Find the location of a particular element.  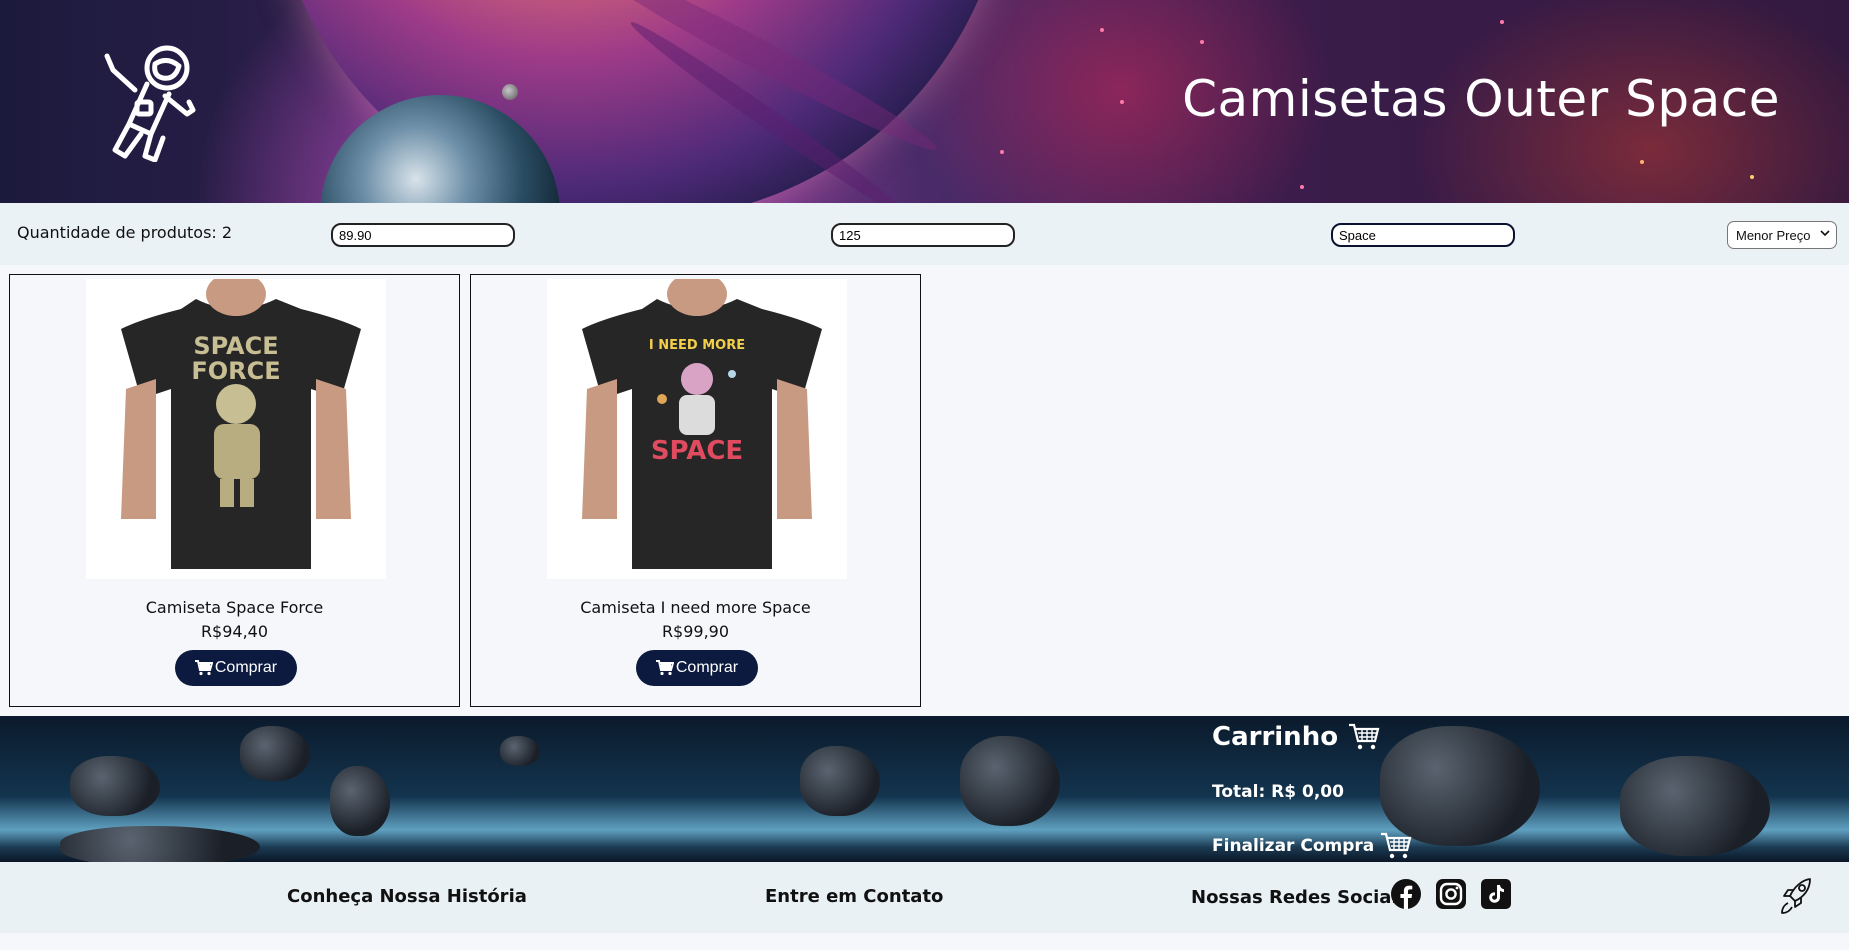

checkout-label: Finalizar Compra is located at coordinates (1293, 846).